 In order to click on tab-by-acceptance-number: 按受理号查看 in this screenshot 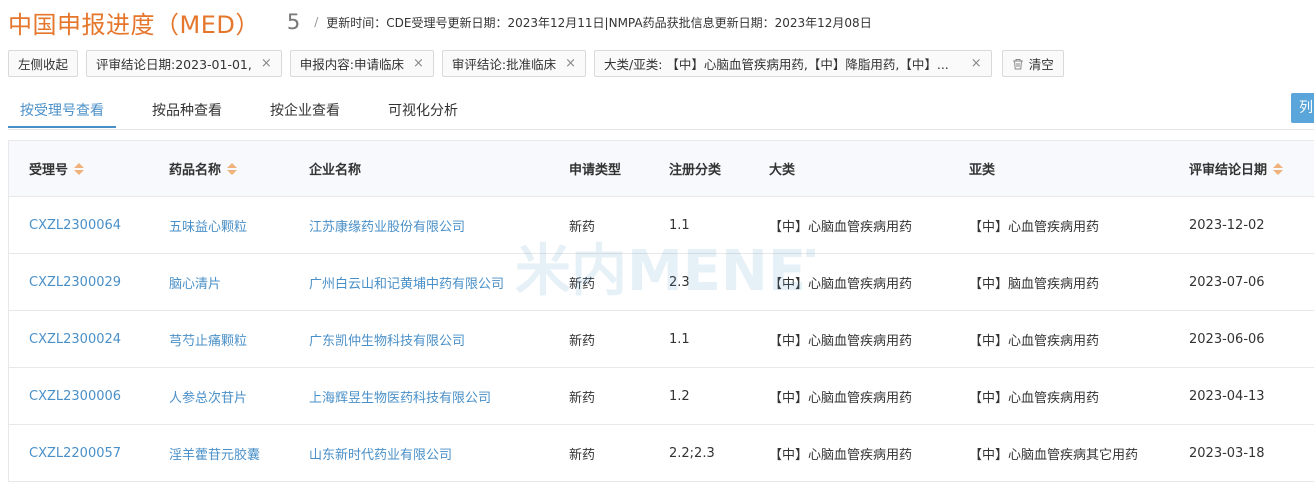, I will do `click(62, 111)`.